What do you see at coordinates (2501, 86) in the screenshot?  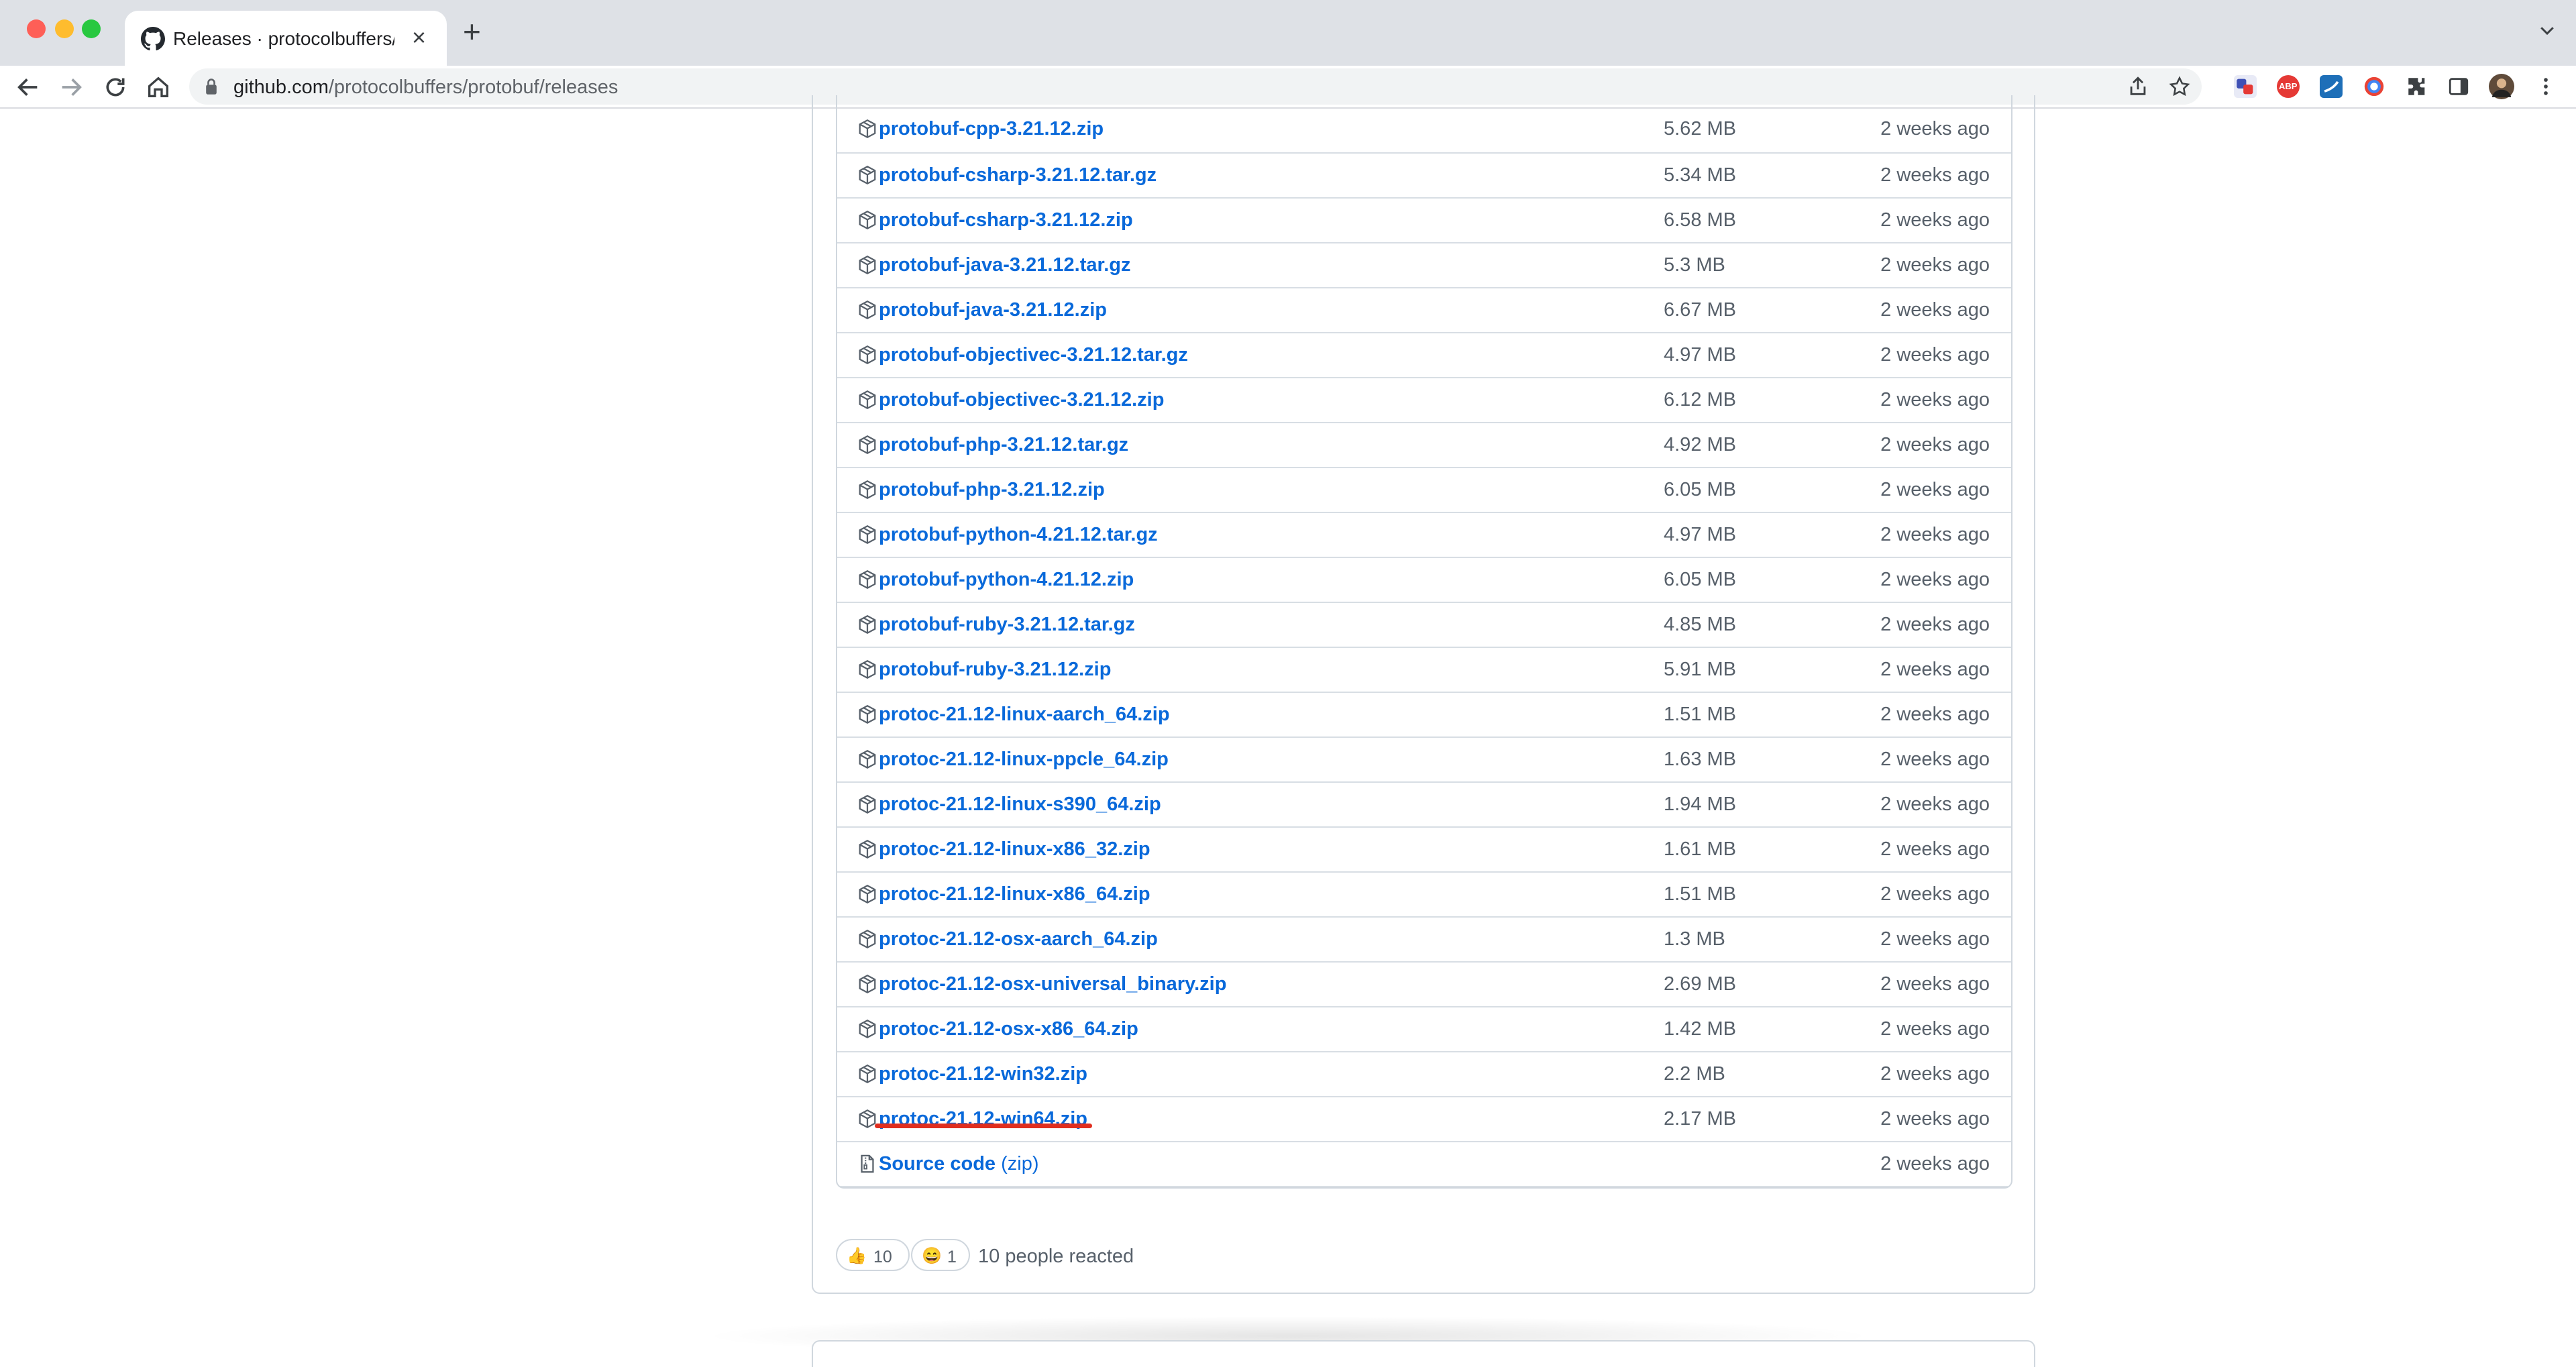 I see `profile-avatar` at bounding box center [2501, 86].